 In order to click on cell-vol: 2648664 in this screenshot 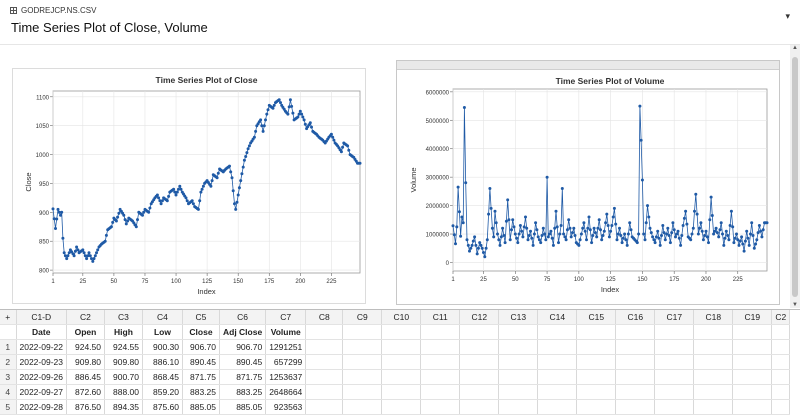, I will do `click(286, 392)`.